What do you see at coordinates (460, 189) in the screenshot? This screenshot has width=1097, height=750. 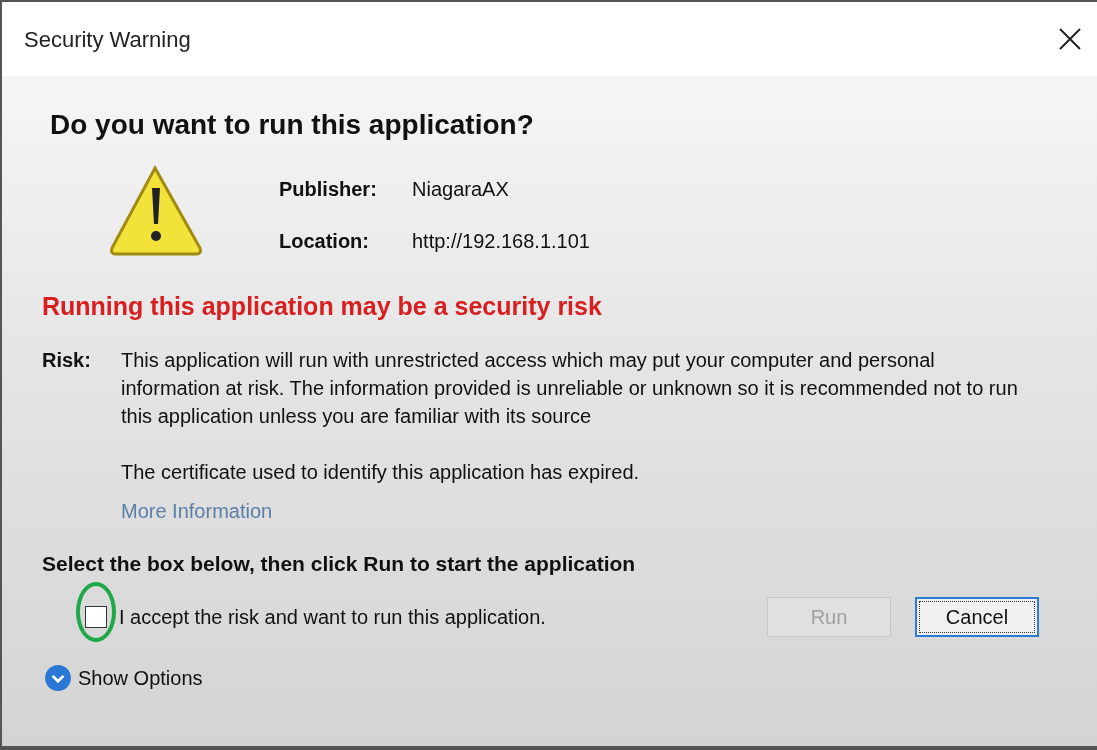 I see `detail-value: NiagaraAX` at bounding box center [460, 189].